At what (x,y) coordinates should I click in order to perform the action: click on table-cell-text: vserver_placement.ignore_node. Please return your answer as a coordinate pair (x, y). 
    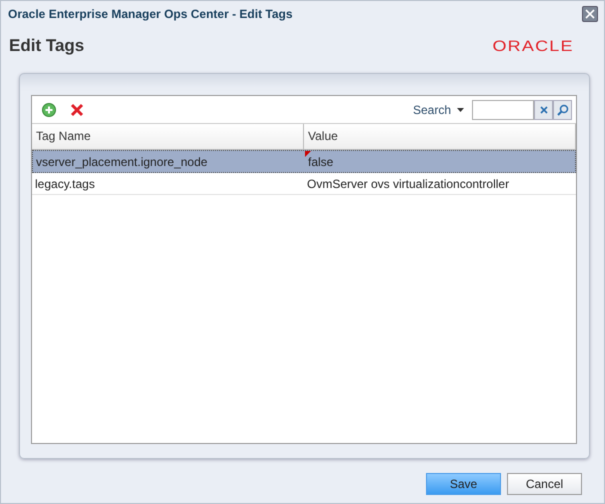
    Looking at the image, I should click on (121, 162).